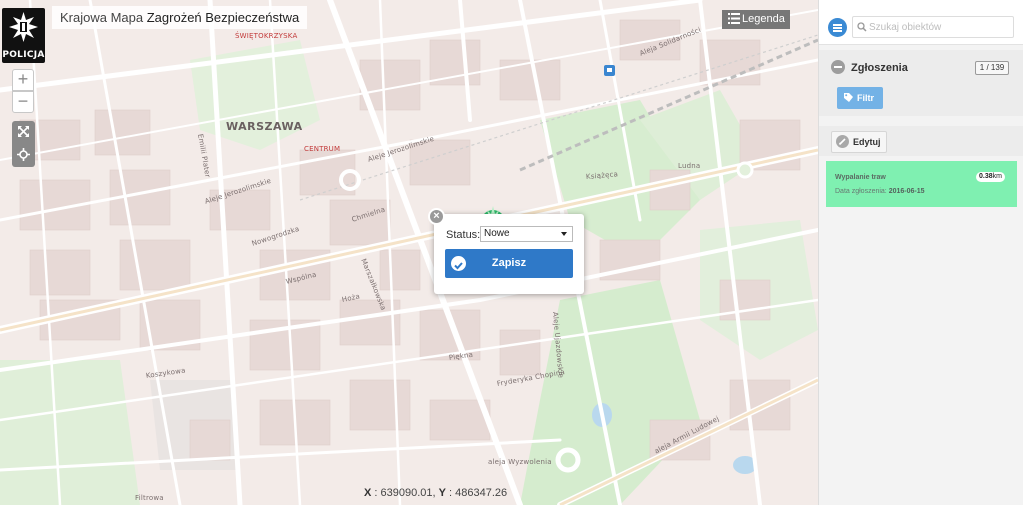 Image resolution: width=1023 pixels, height=505 pixels. I want to click on expand-icon, so click(23, 131).